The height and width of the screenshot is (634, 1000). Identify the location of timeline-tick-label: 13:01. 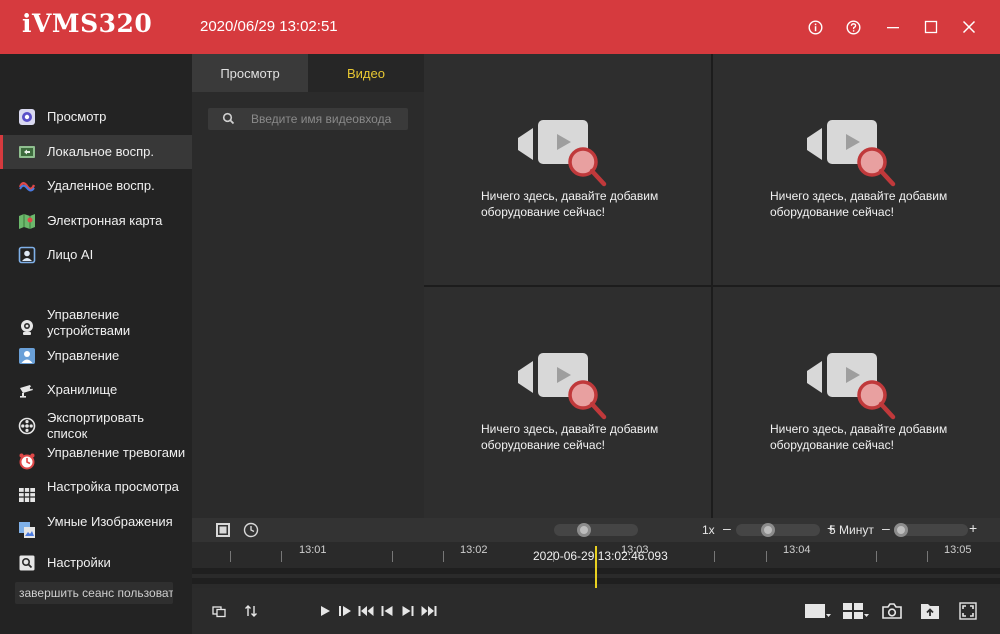
(313, 550).